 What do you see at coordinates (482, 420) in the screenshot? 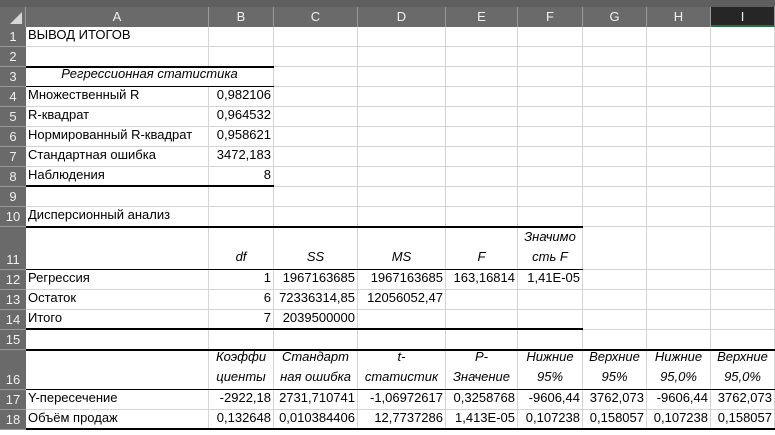
I see `cell-e18: 1,413E-05` at bounding box center [482, 420].